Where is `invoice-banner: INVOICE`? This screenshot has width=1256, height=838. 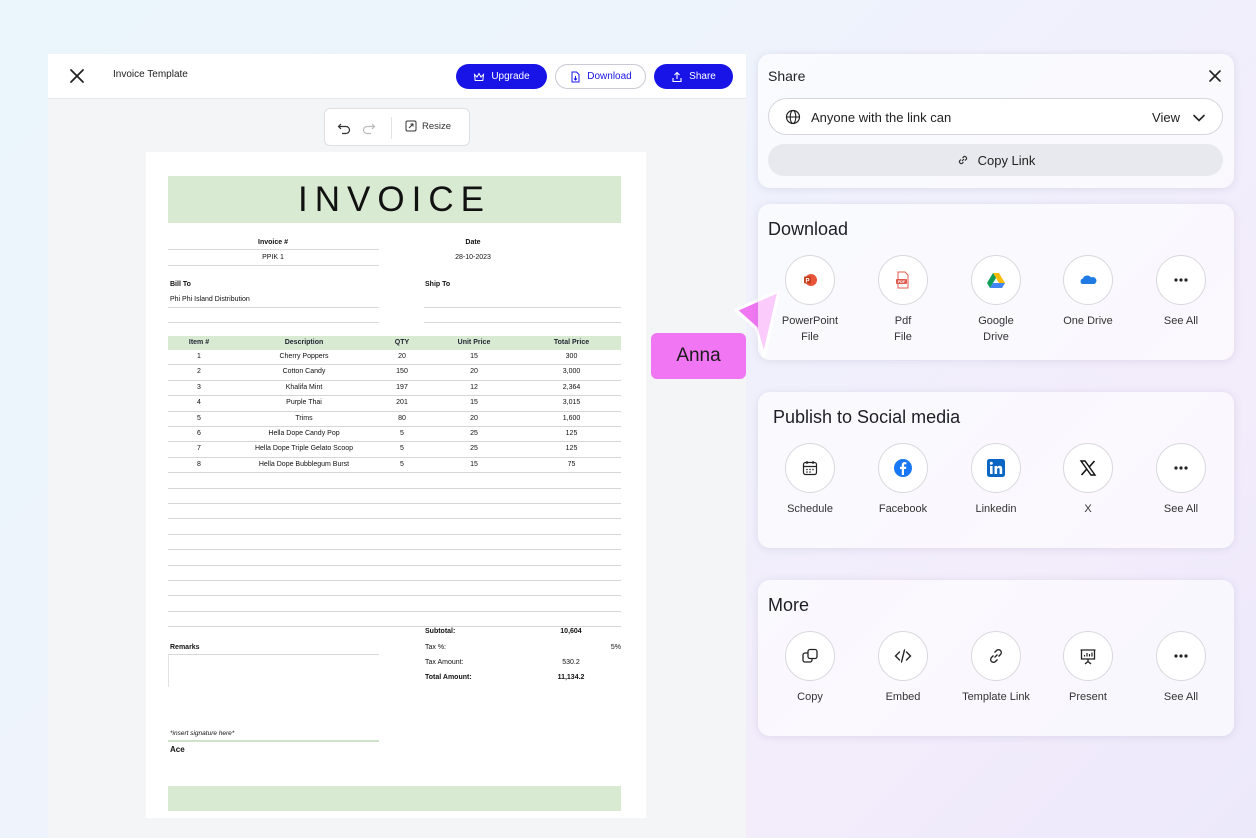
invoice-banner: INVOICE is located at coordinates (394, 199).